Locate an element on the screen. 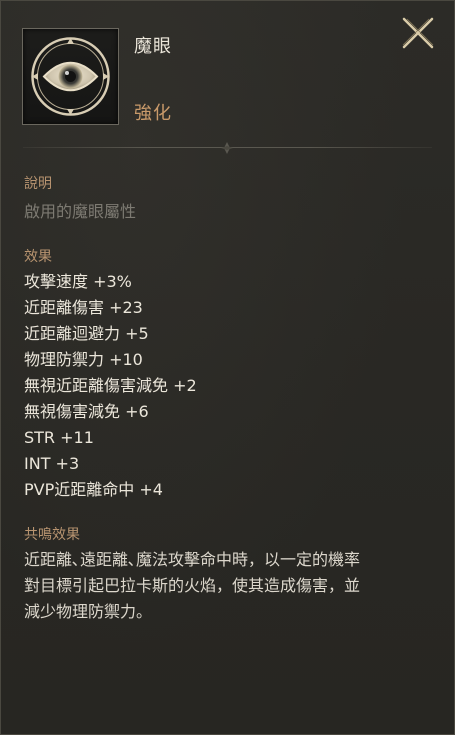 Image resolution: width=455 pixels, height=735 pixels. eye-icon is located at coordinates (70, 76).